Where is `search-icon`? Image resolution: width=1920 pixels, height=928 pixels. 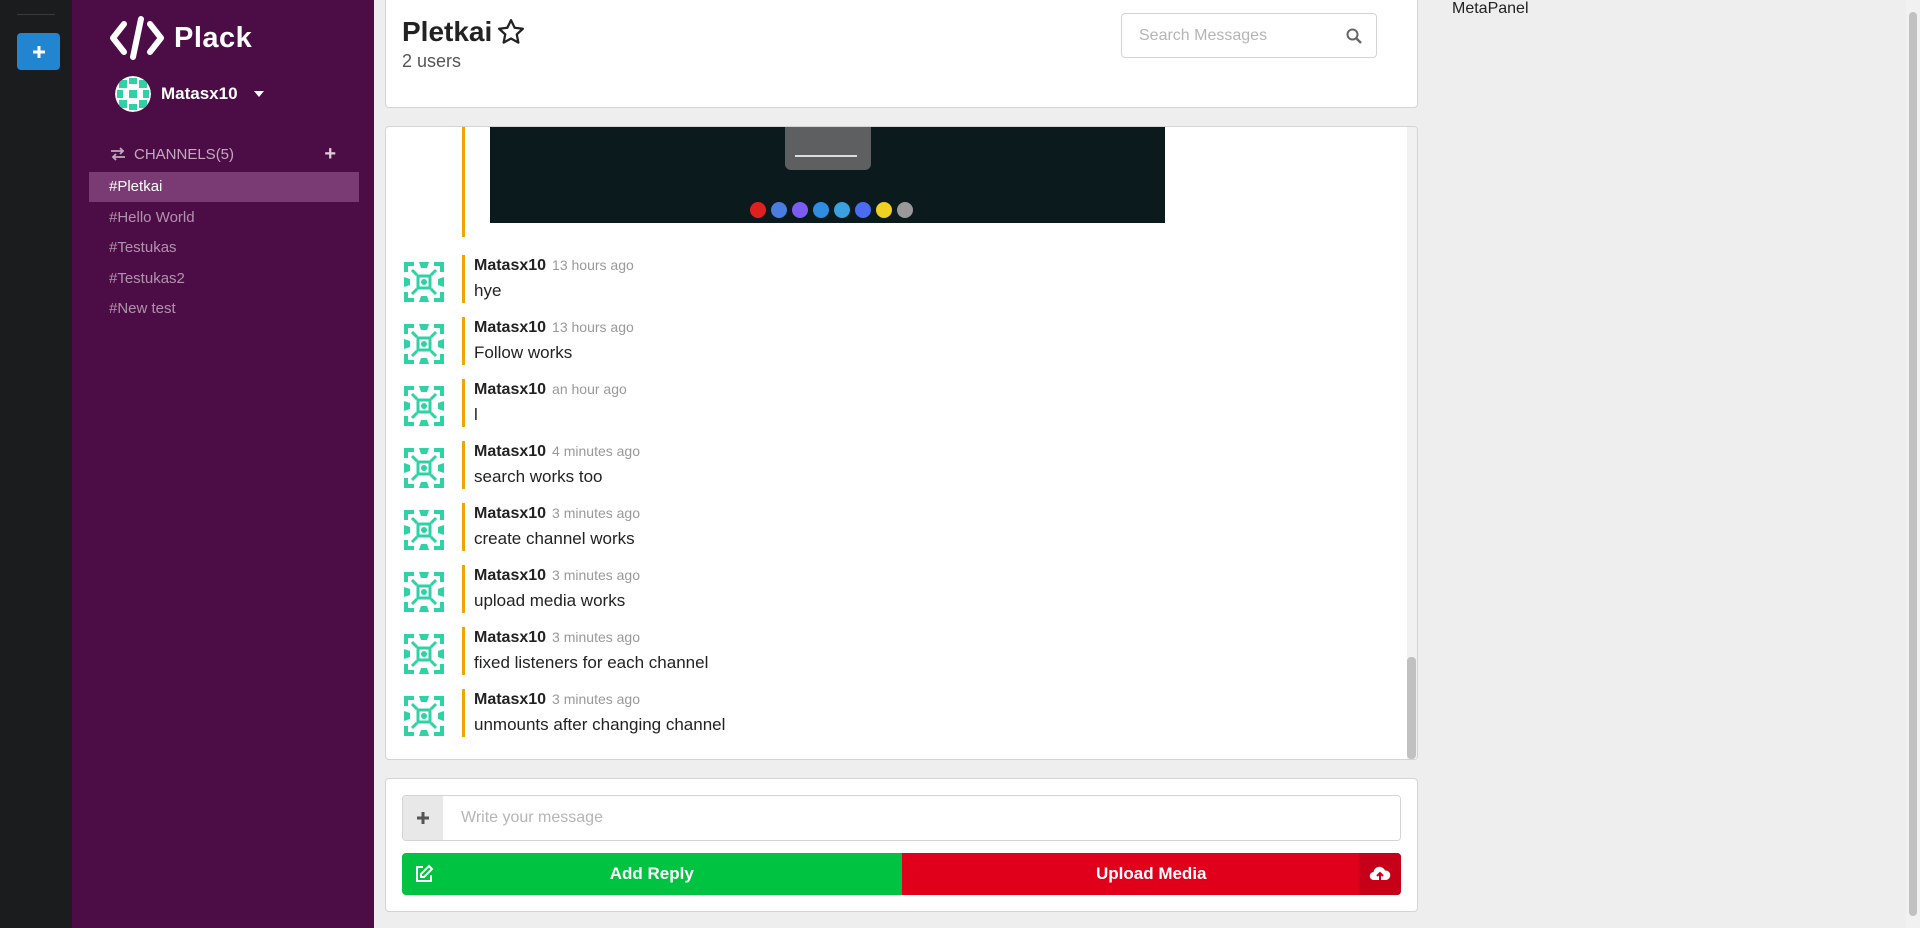 search-icon is located at coordinates (1354, 36).